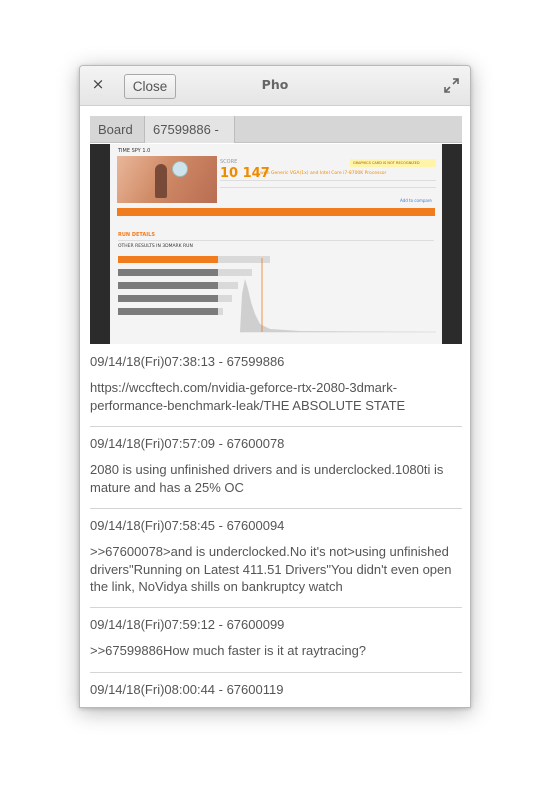  I want to click on title-bar: × Close Pho, so click(275, 86).